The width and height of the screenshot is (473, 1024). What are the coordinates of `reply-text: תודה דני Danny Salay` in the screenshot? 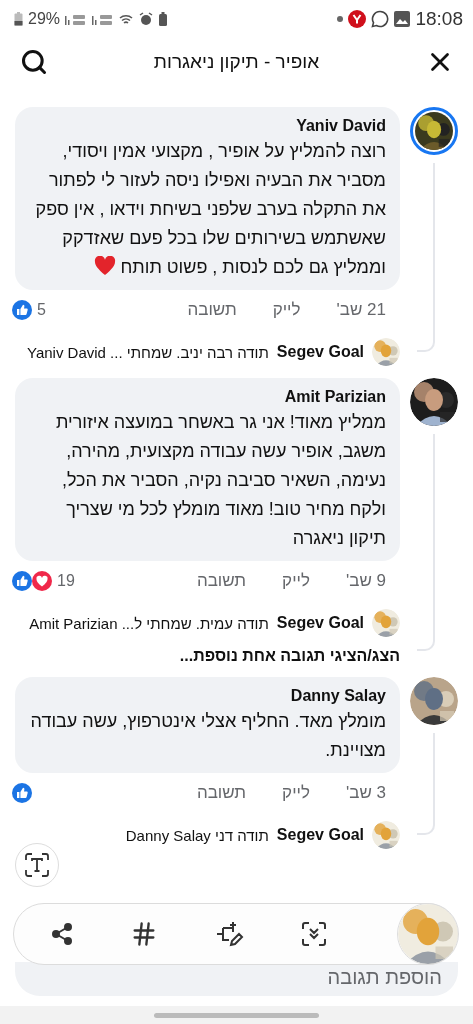 It's located at (197, 835).